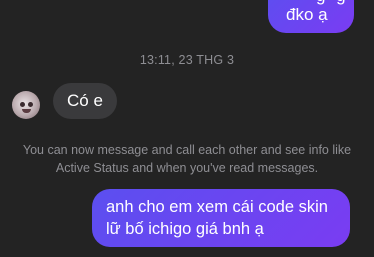 Image resolution: width=374 pixels, height=257 pixels. What do you see at coordinates (22, 104) in the screenshot?
I see `avatar-eye-left` at bounding box center [22, 104].